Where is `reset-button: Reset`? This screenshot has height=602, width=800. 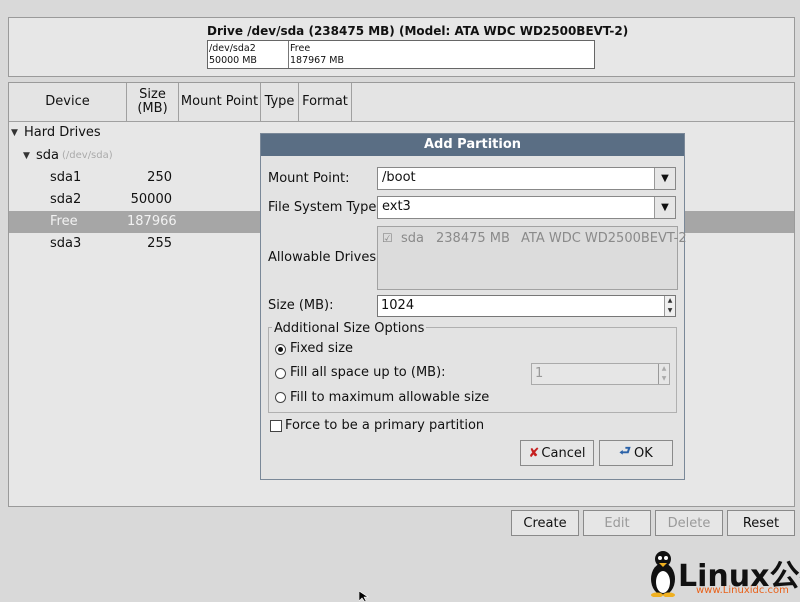
reset-button: Reset is located at coordinates (761, 523).